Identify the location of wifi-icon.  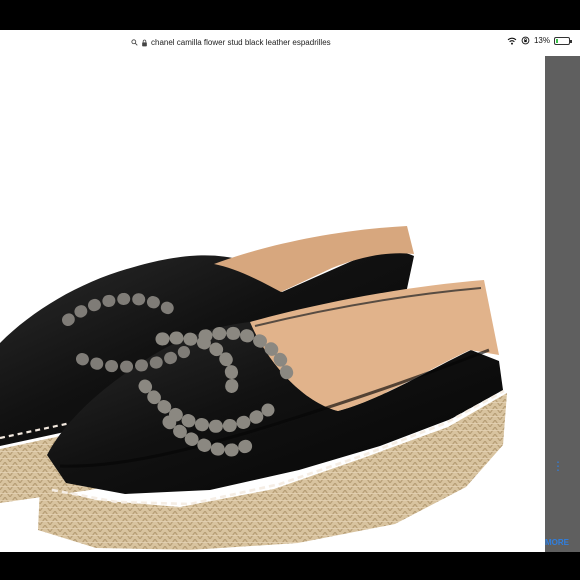
(512, 41).